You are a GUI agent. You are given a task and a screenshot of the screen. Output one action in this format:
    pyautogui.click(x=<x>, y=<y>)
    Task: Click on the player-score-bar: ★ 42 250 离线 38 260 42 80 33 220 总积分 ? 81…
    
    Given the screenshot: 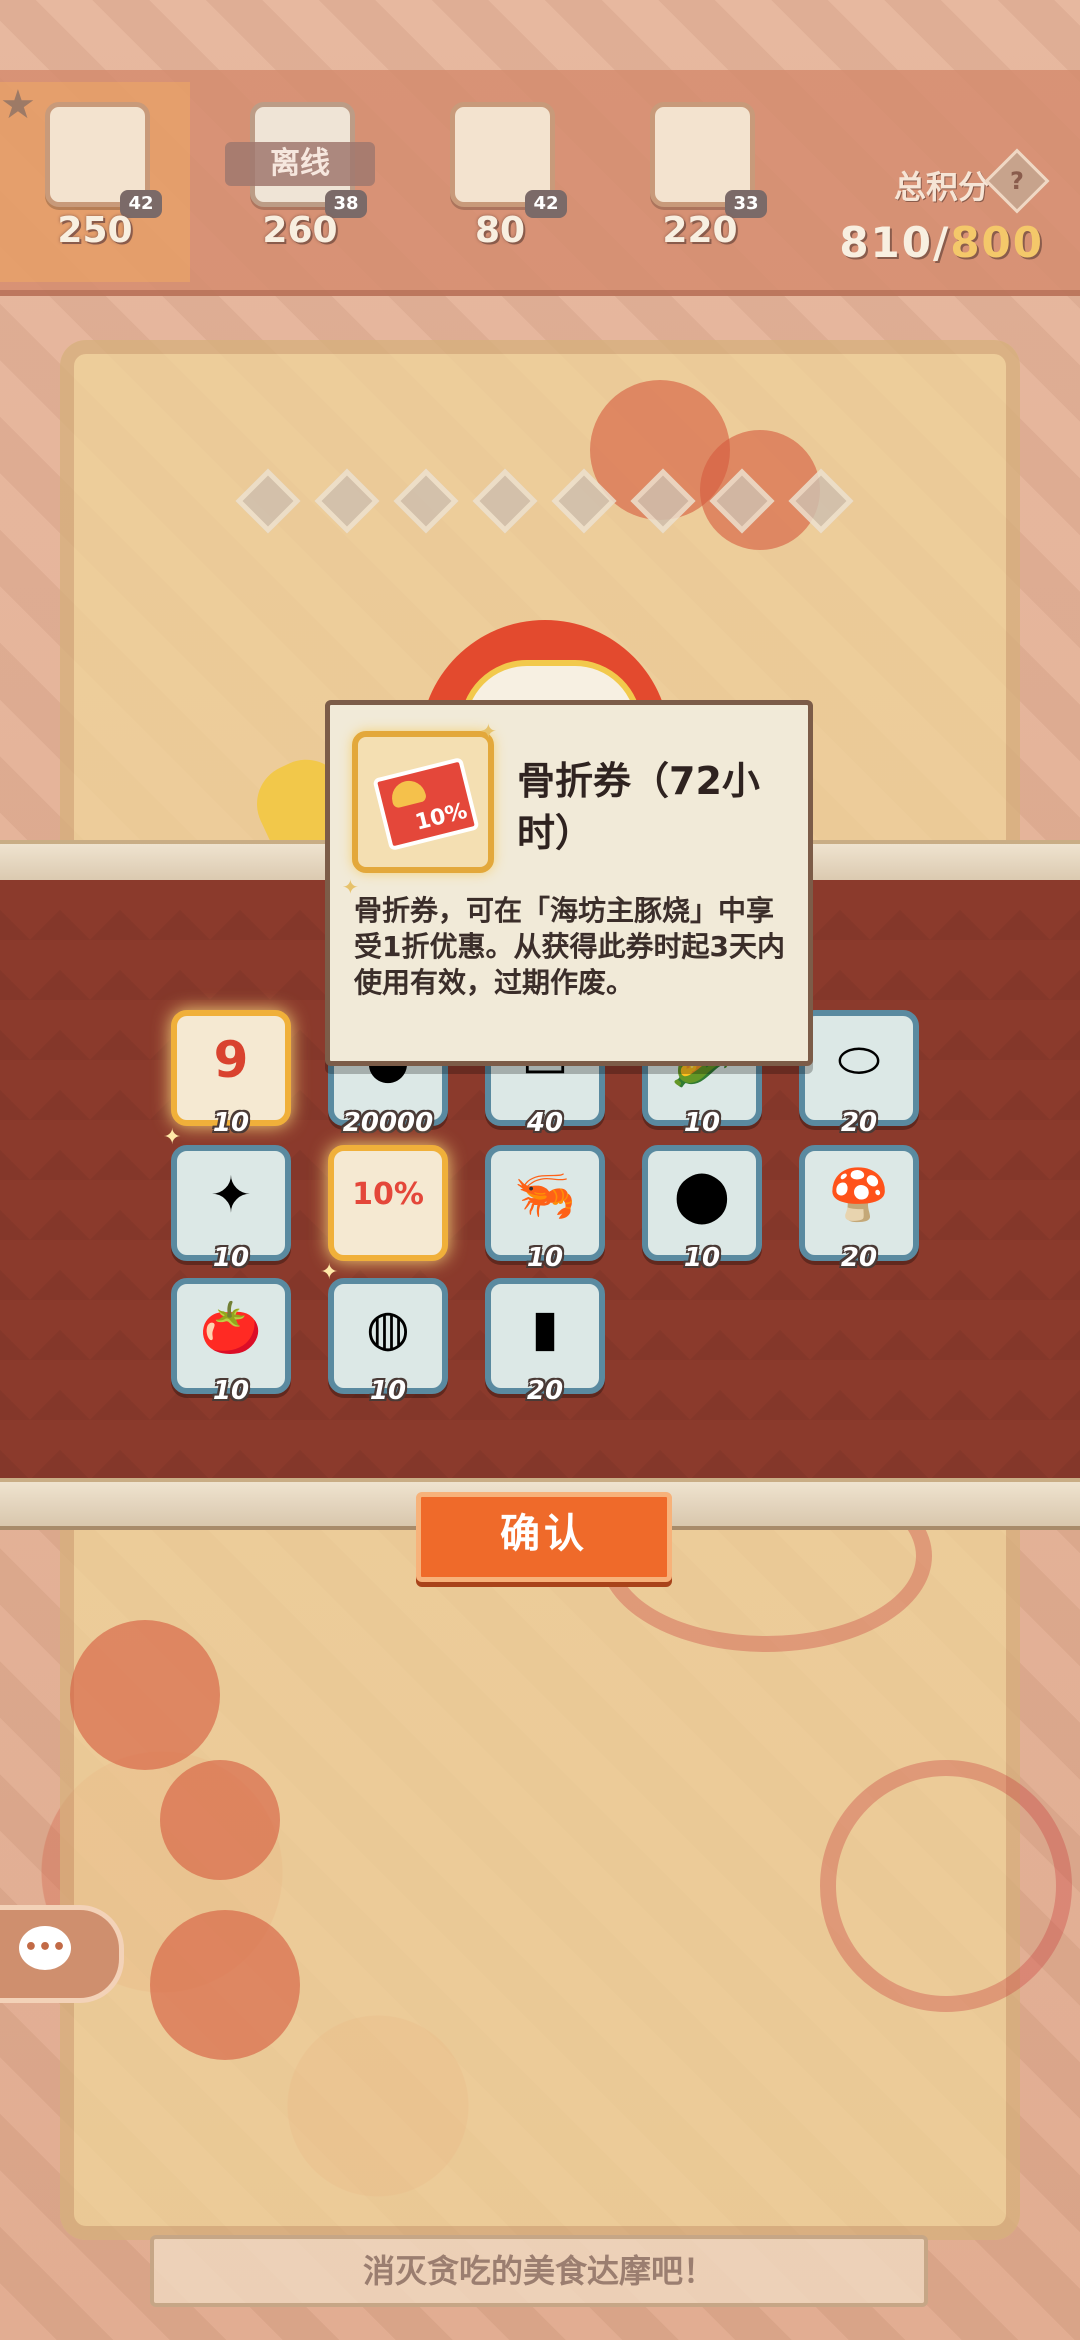 What is the action you would take?
    pyautogui.click(x=540, y=183)
    